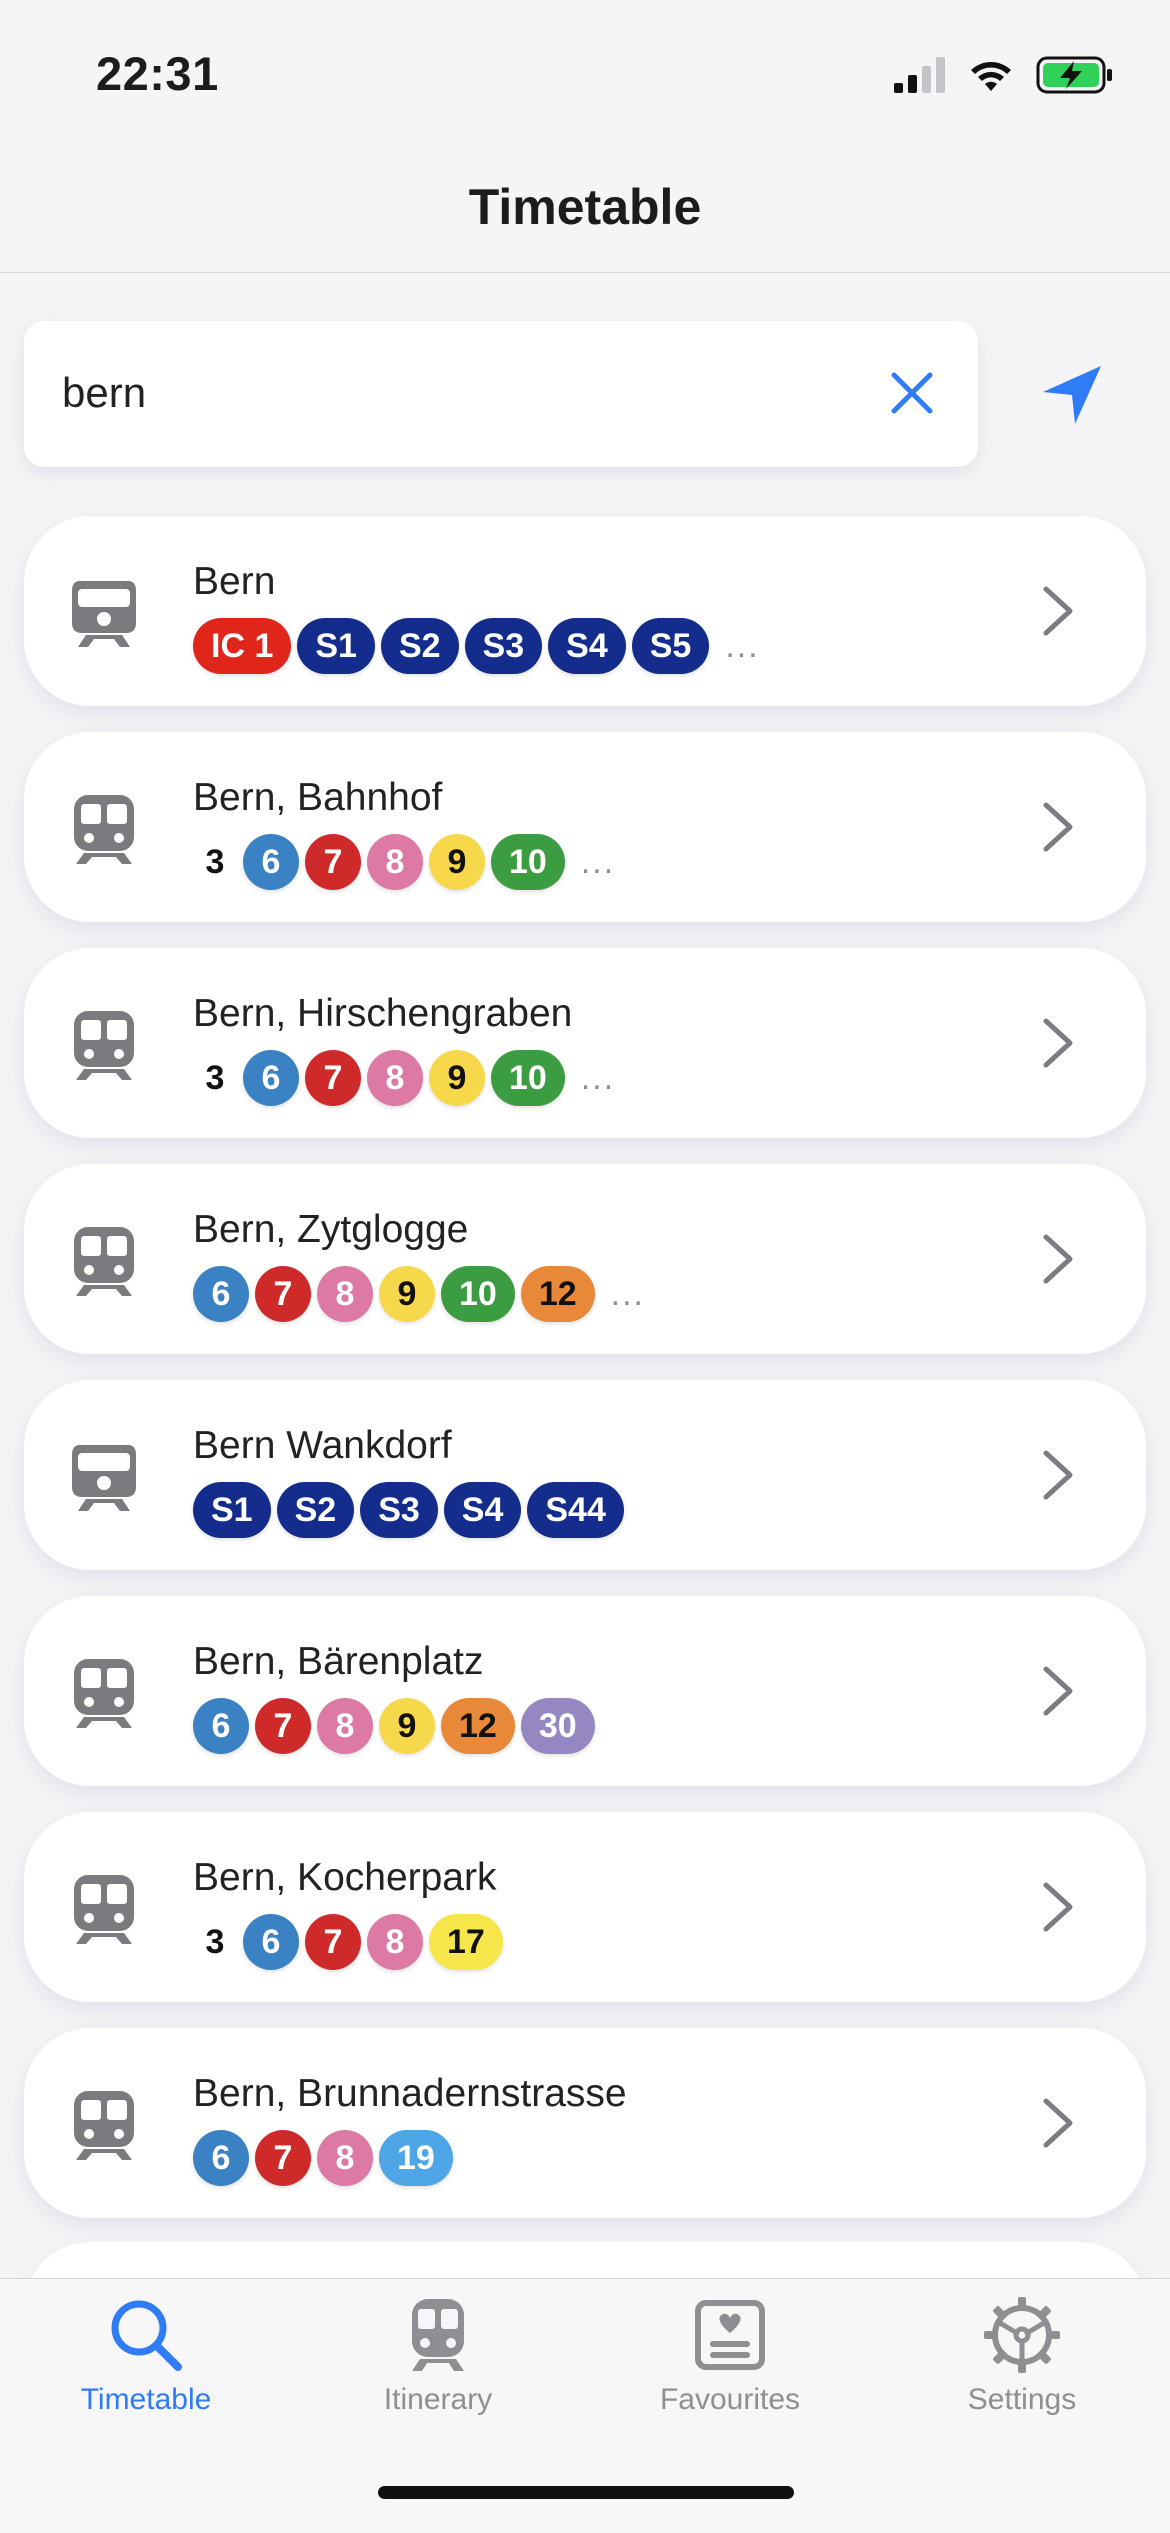  What do you see at coordinates (146, 2399) in the screenshot?
I see `tab-timetable-label: Timetable` at bounding box center [146, 2399].